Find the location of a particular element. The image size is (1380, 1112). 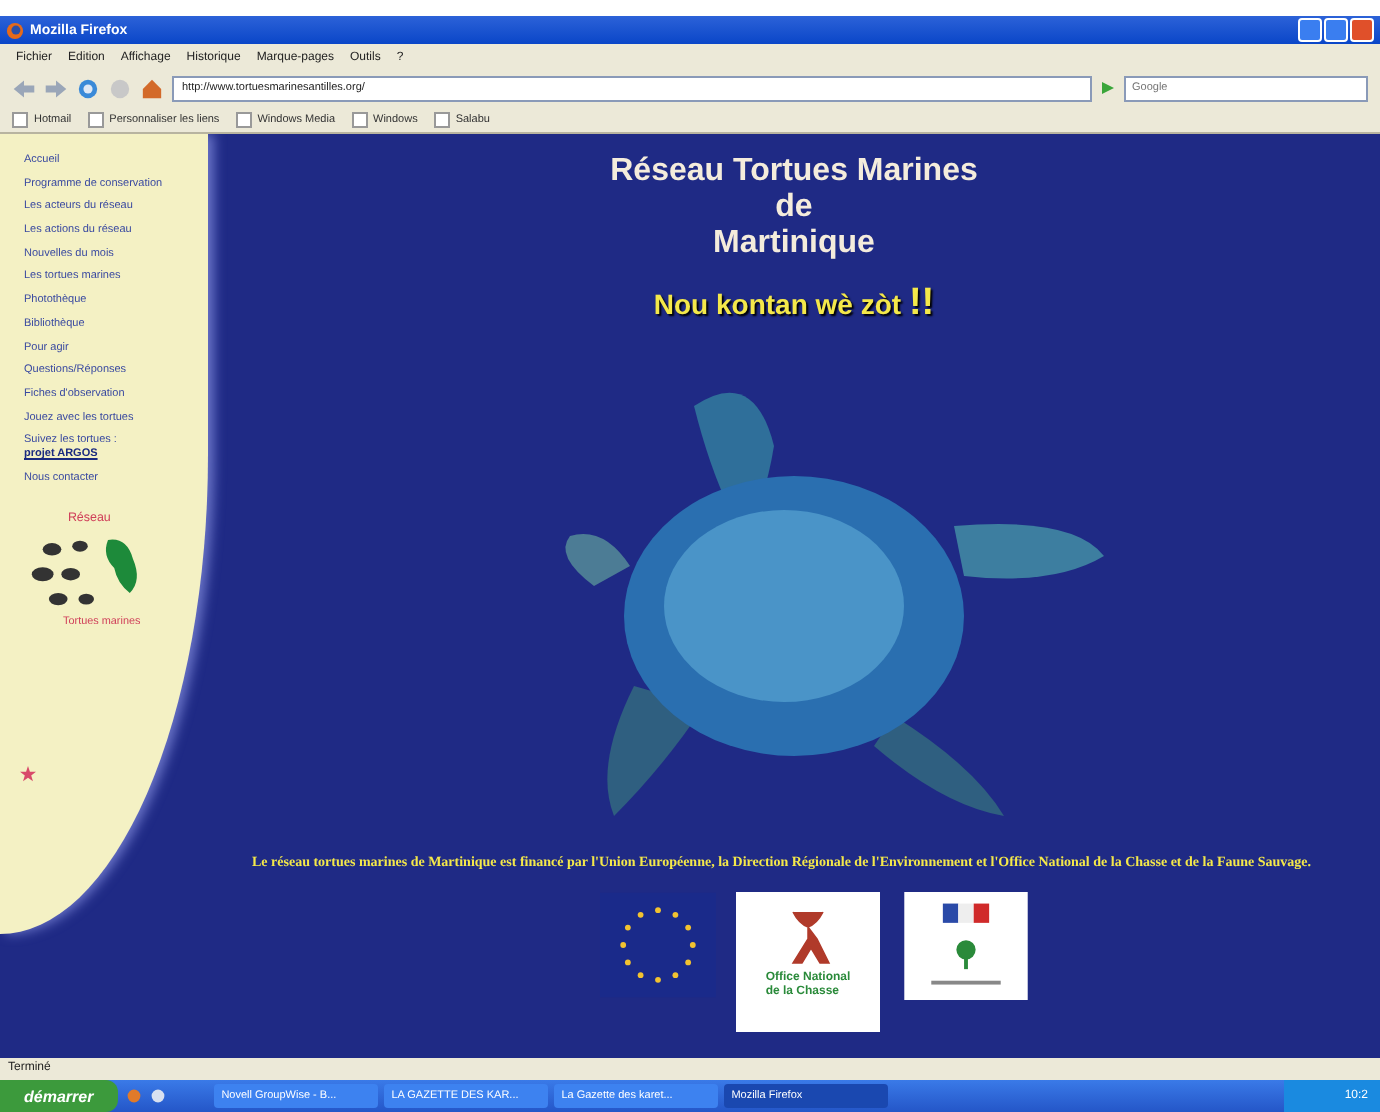

home-icon is located at coordinates (152, 88).